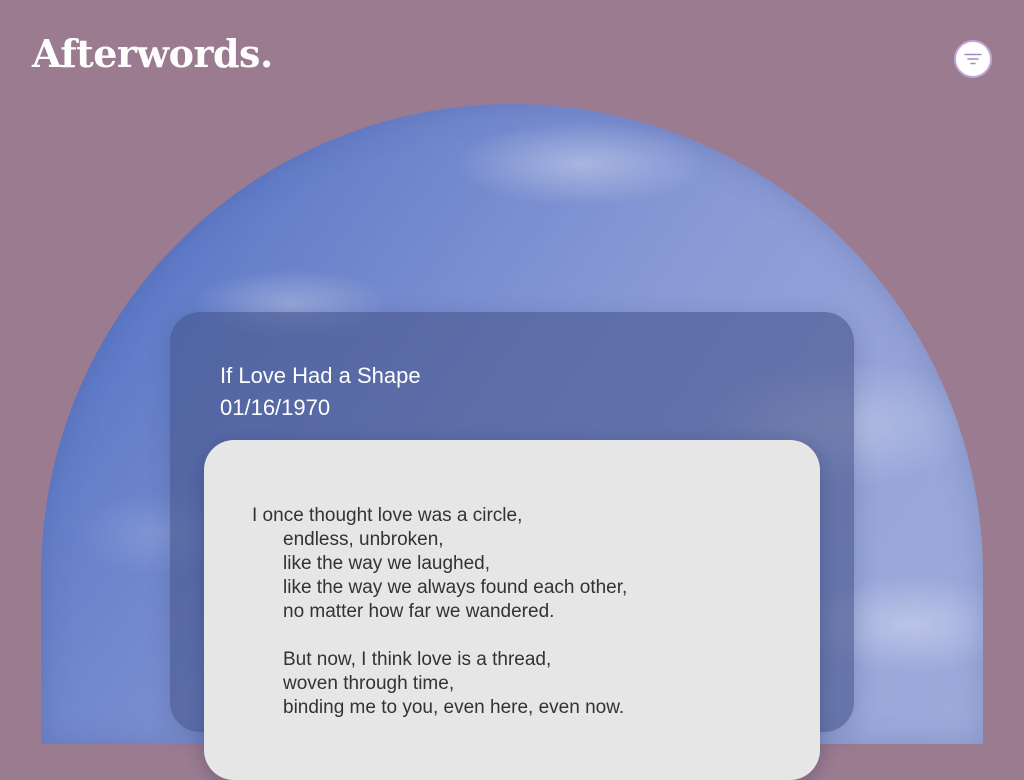  I want to click on poem-line: I once thought love was a circle,, so click(387, 515).